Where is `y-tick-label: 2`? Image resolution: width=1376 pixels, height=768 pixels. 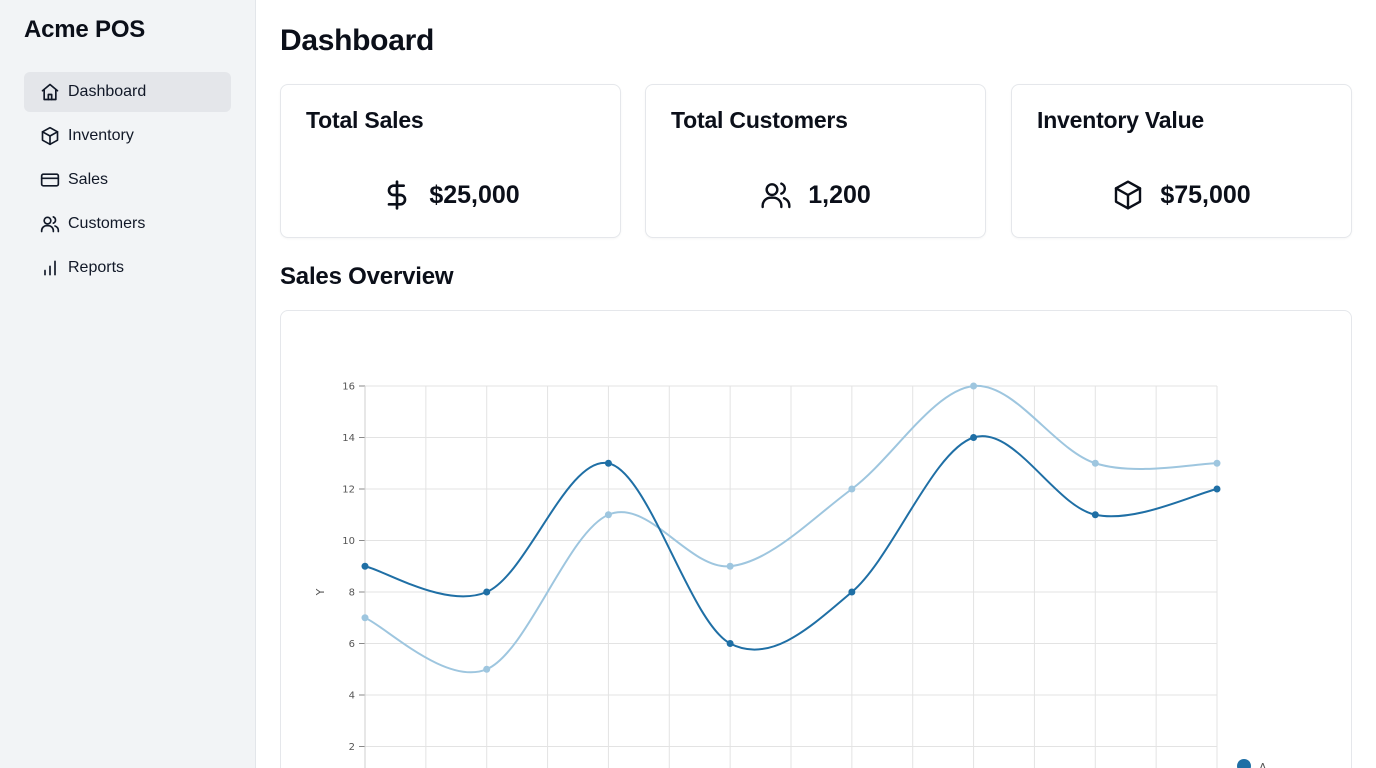
y-tick-label: 2 is located at coordinates (352, 747).